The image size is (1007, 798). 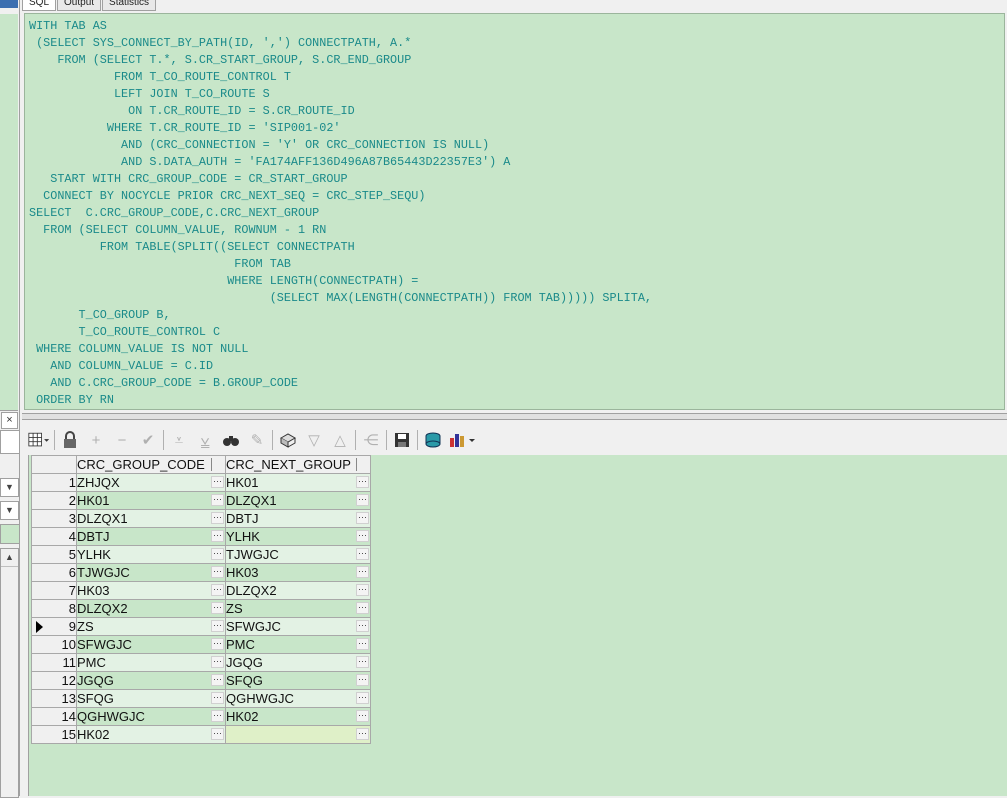 I want to click on row-number: 8, so click(x=54, y=608).